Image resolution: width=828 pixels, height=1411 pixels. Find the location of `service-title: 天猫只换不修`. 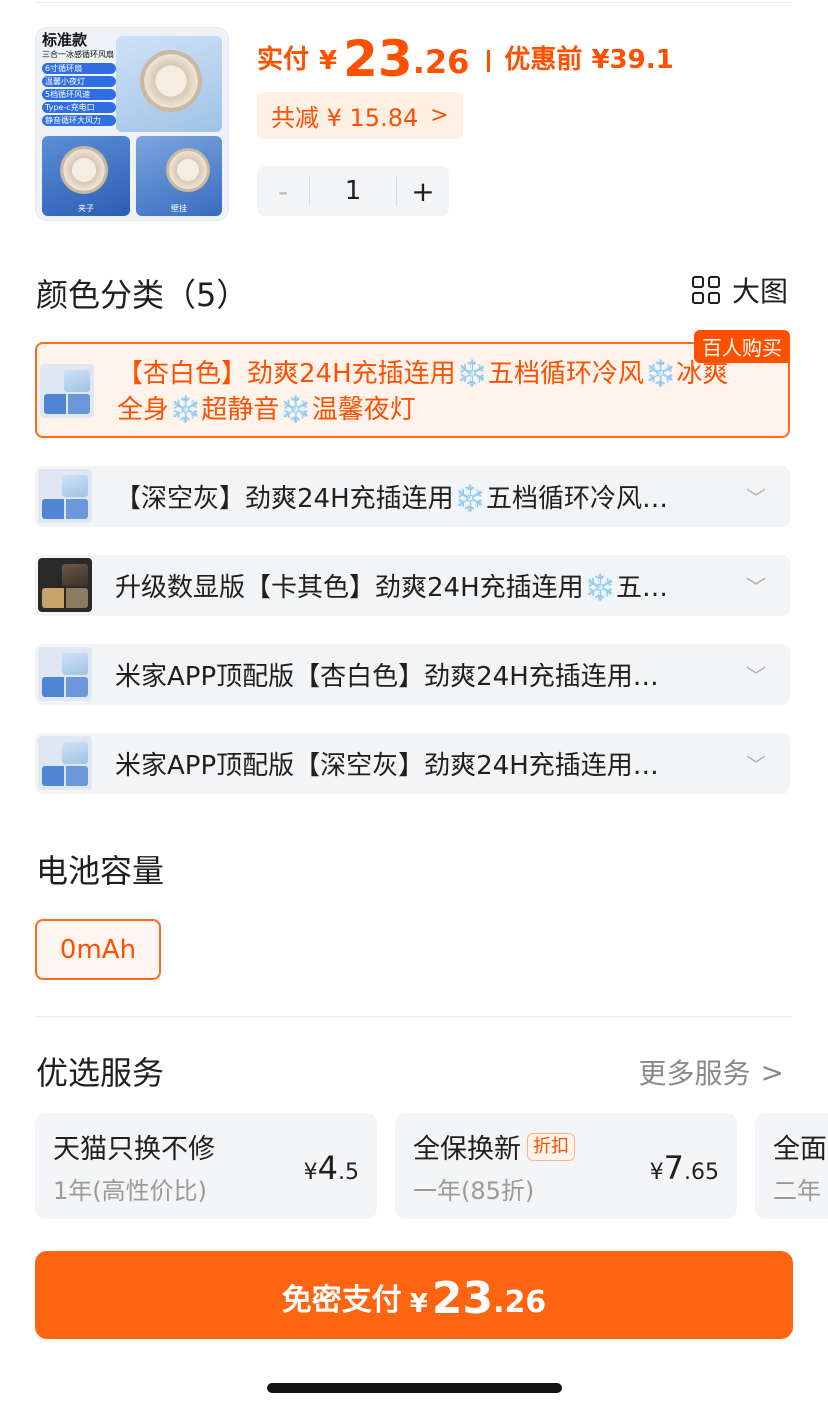

service-title: 天猫只换不修 is located at coordinates (134, 1149).